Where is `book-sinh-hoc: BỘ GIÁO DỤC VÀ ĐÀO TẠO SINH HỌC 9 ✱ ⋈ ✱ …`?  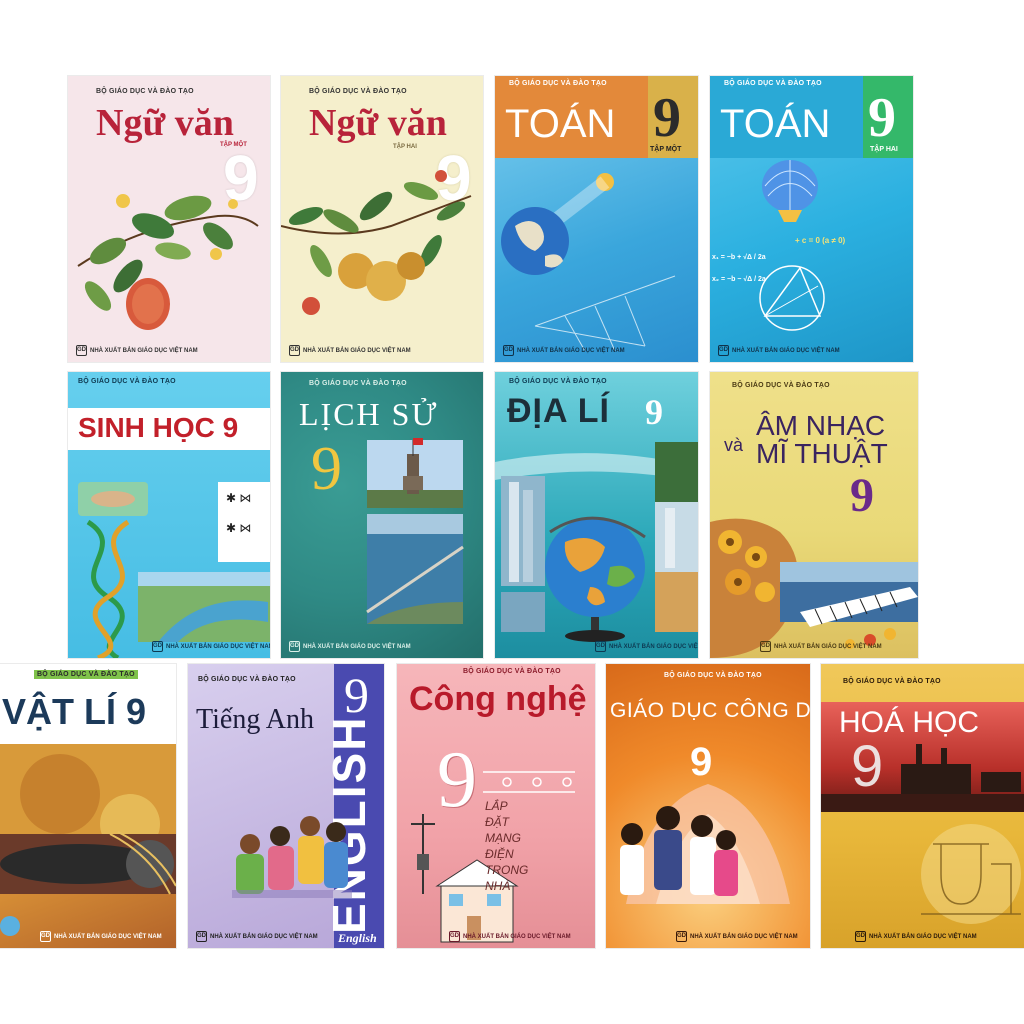
book-sinh-hoc: BỘ GIÁO DỤC VÀ ĐÀO TẠO SINH HỌC 9 ✱ ⋈ ✱ … is located at coordinates (169, 515).